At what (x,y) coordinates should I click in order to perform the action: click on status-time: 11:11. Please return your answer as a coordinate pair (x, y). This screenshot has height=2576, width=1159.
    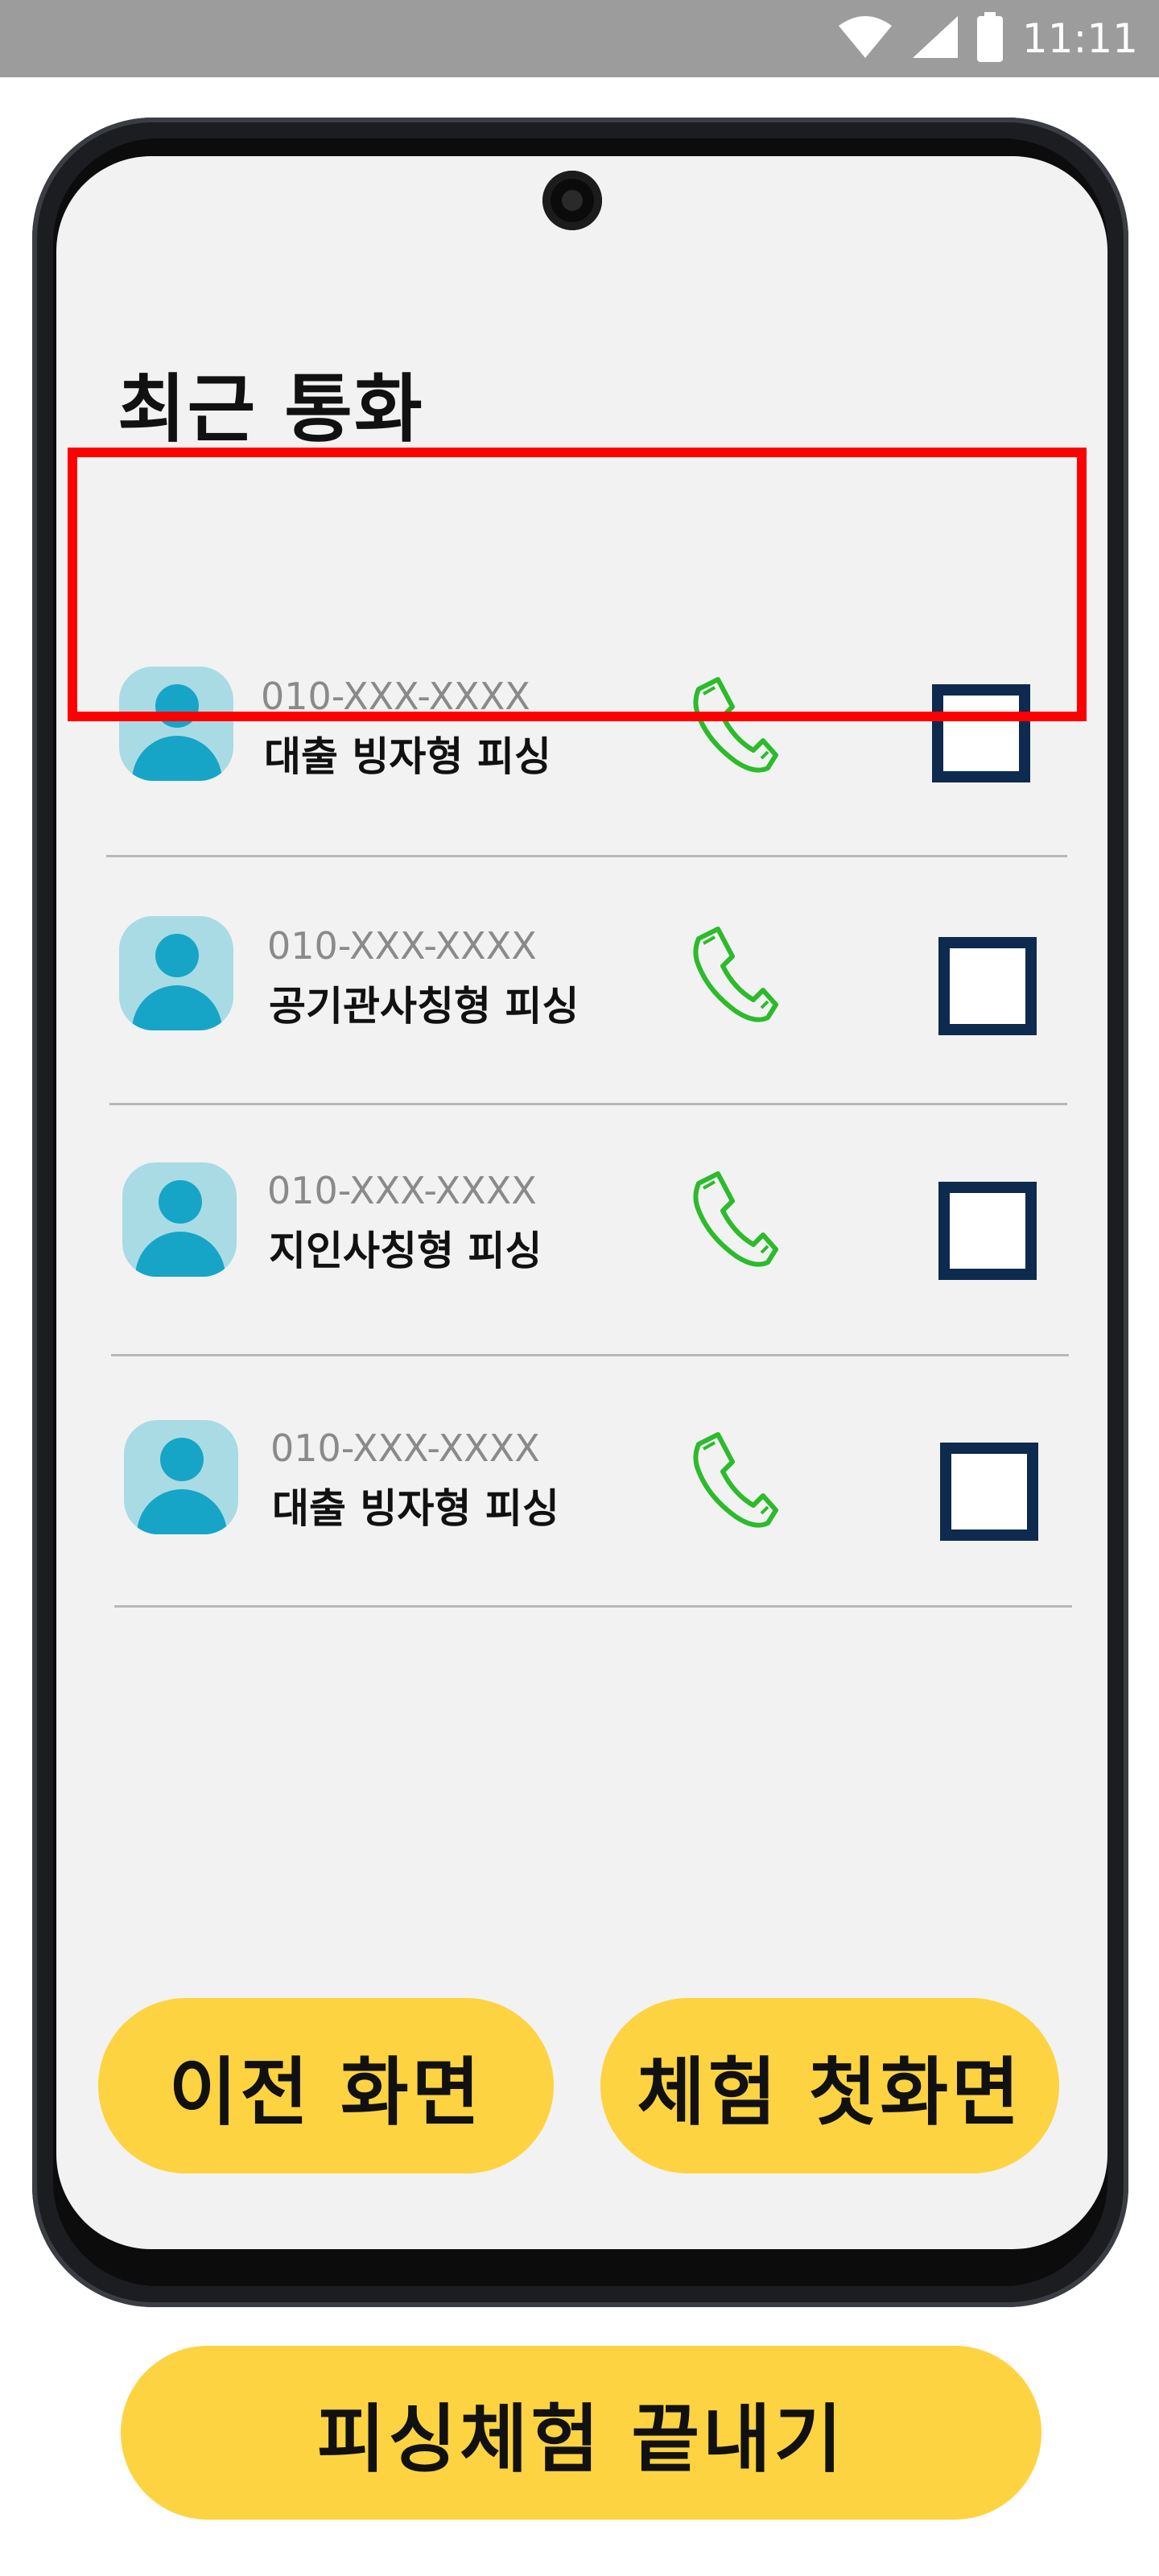
    Looking at the image, I should click on (1079, 38).